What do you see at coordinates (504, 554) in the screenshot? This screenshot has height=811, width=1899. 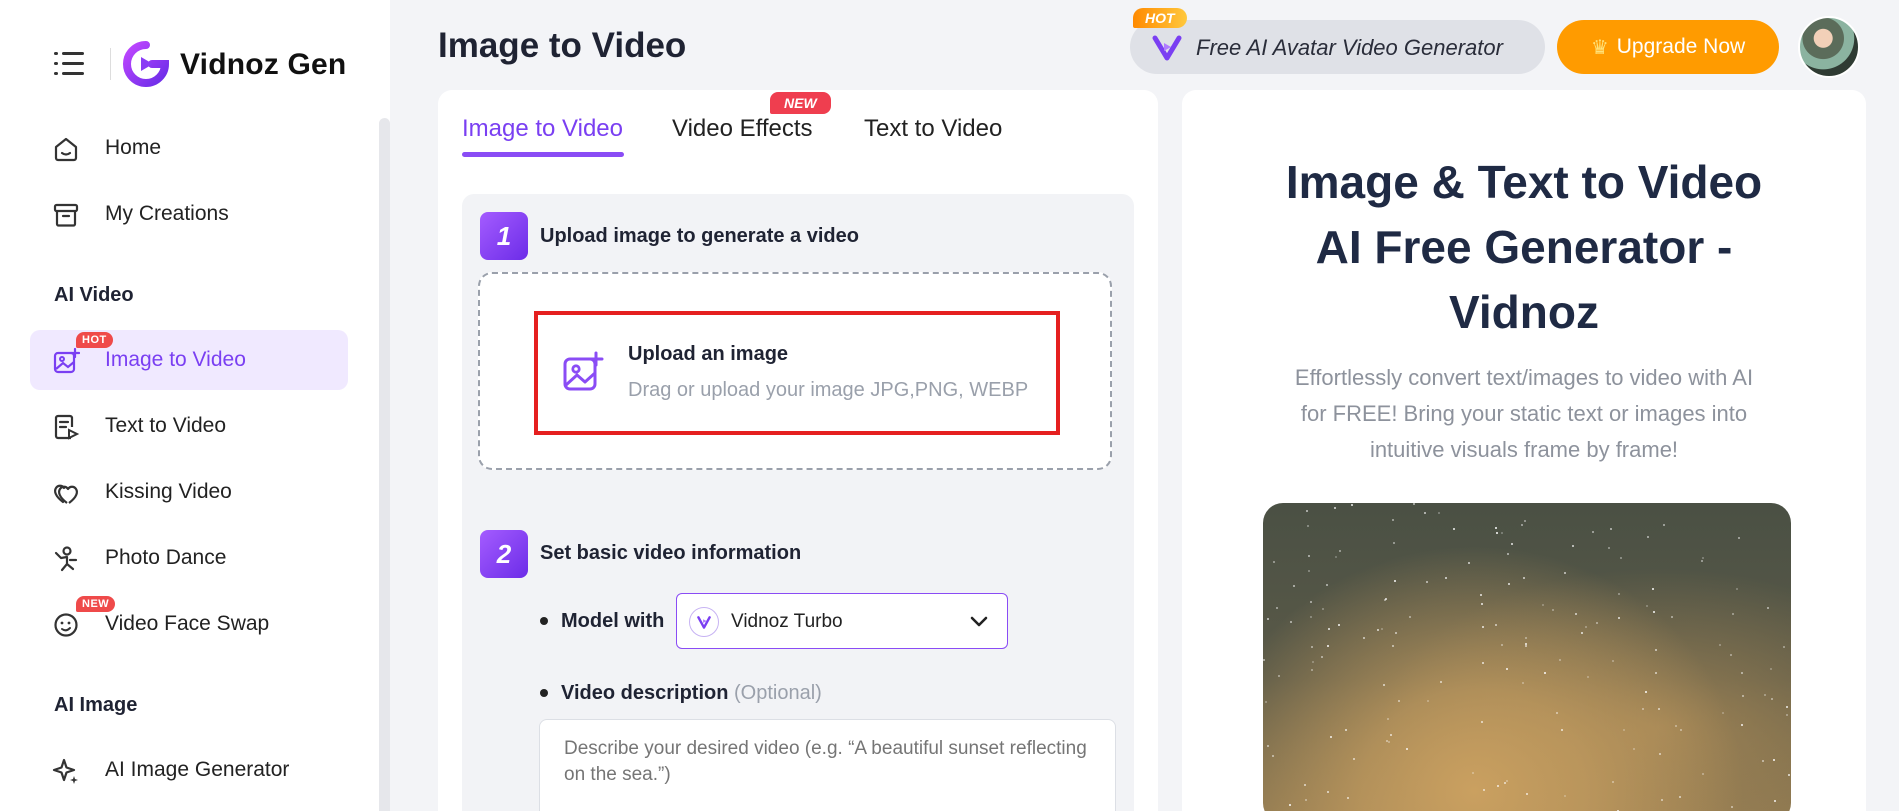 I see `step-2-number: 2` at bounding box center [504, 554].